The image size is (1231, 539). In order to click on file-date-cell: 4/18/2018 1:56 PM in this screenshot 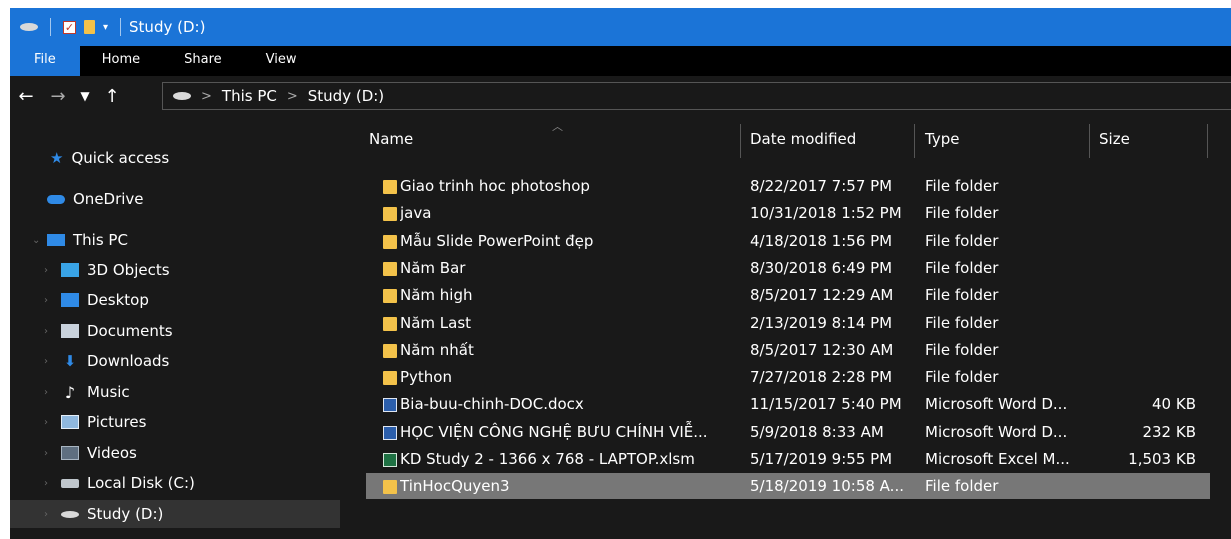, I will do `click(821, 240)`.